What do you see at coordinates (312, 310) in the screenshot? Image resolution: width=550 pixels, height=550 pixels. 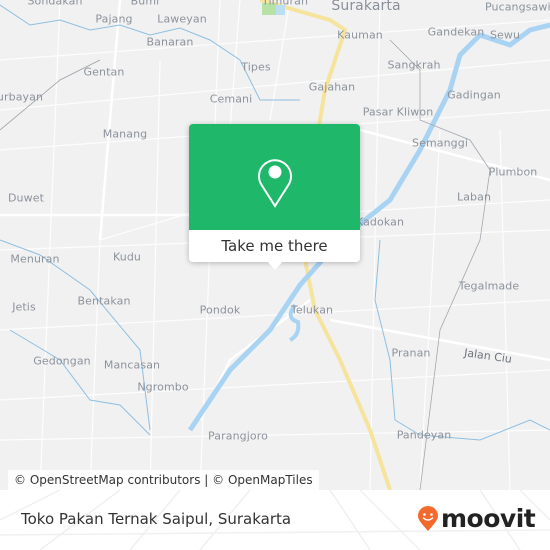 I see `place-label: Telukan` at bounding box center [312, 310].